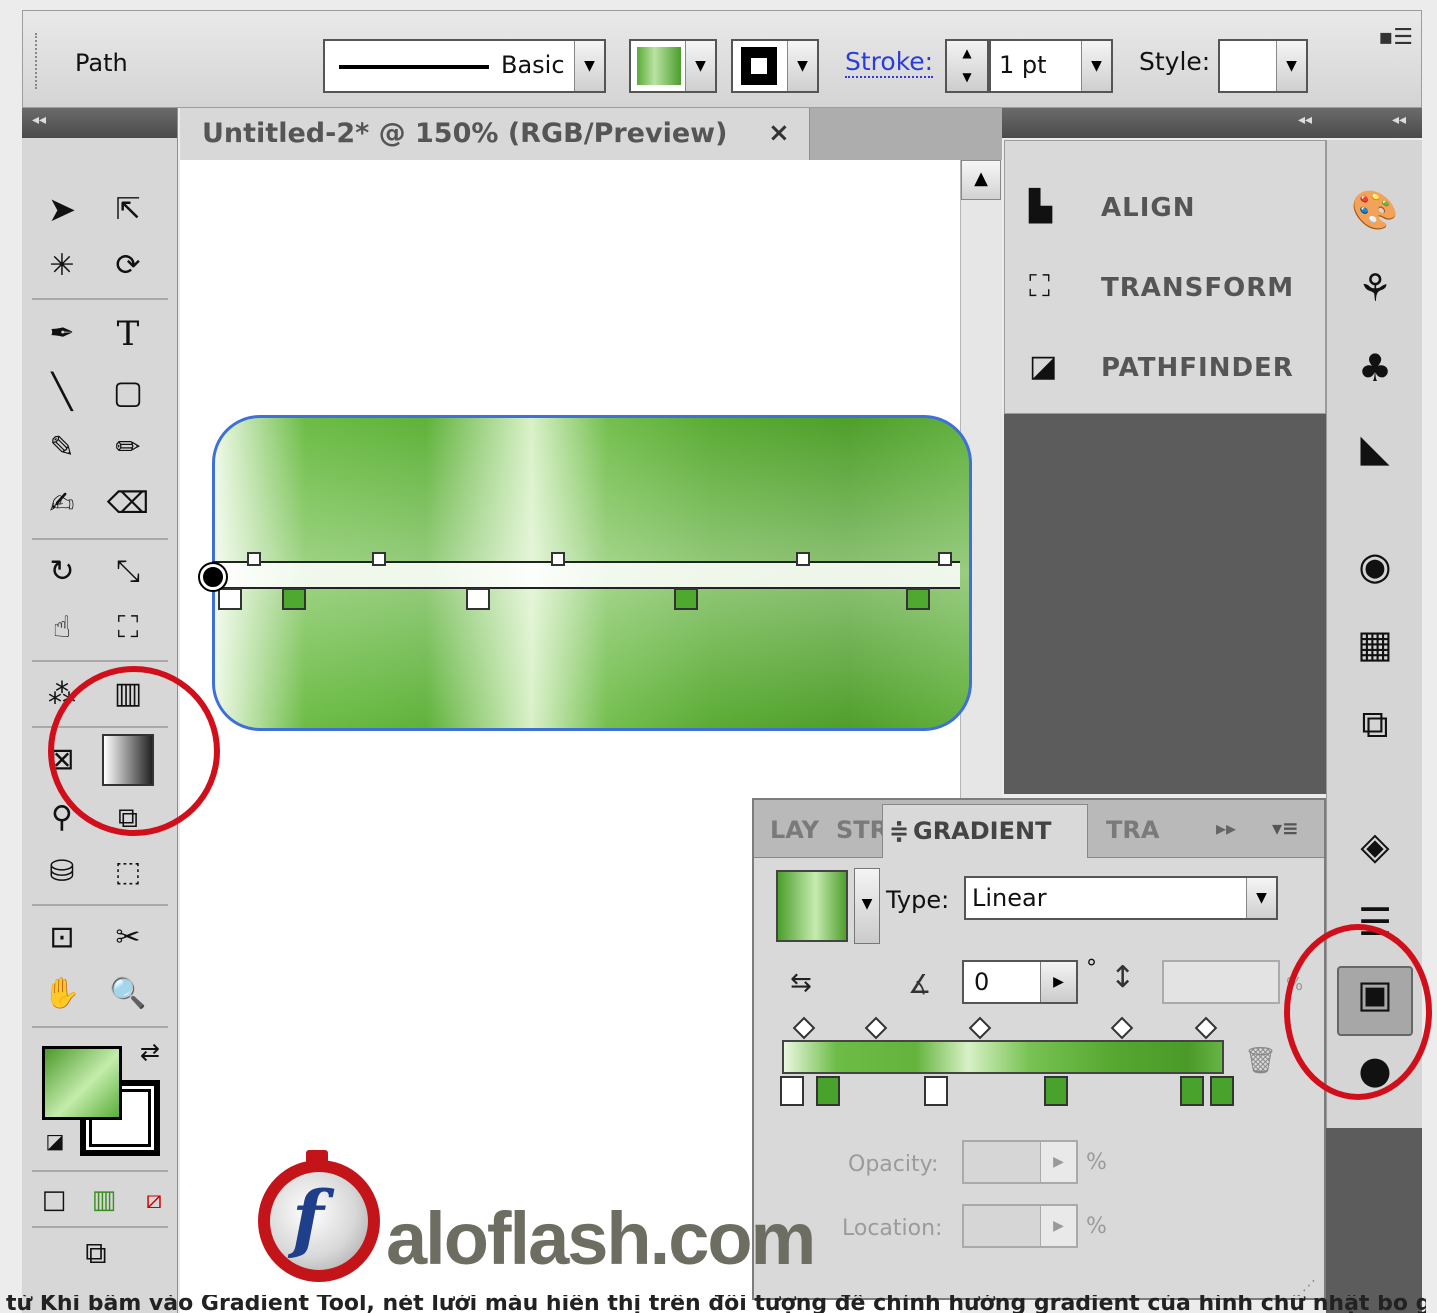  I want to click on gradient-origin-handle, so click(213, 577).